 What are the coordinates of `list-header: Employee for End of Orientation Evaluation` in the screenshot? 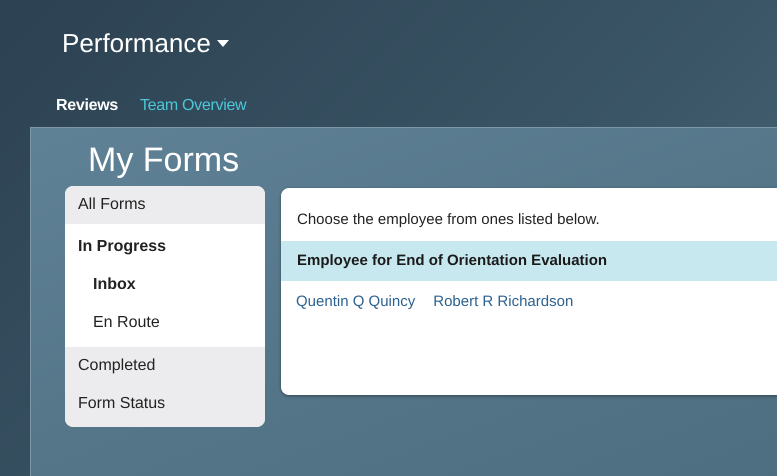 It's located at (529, 260).